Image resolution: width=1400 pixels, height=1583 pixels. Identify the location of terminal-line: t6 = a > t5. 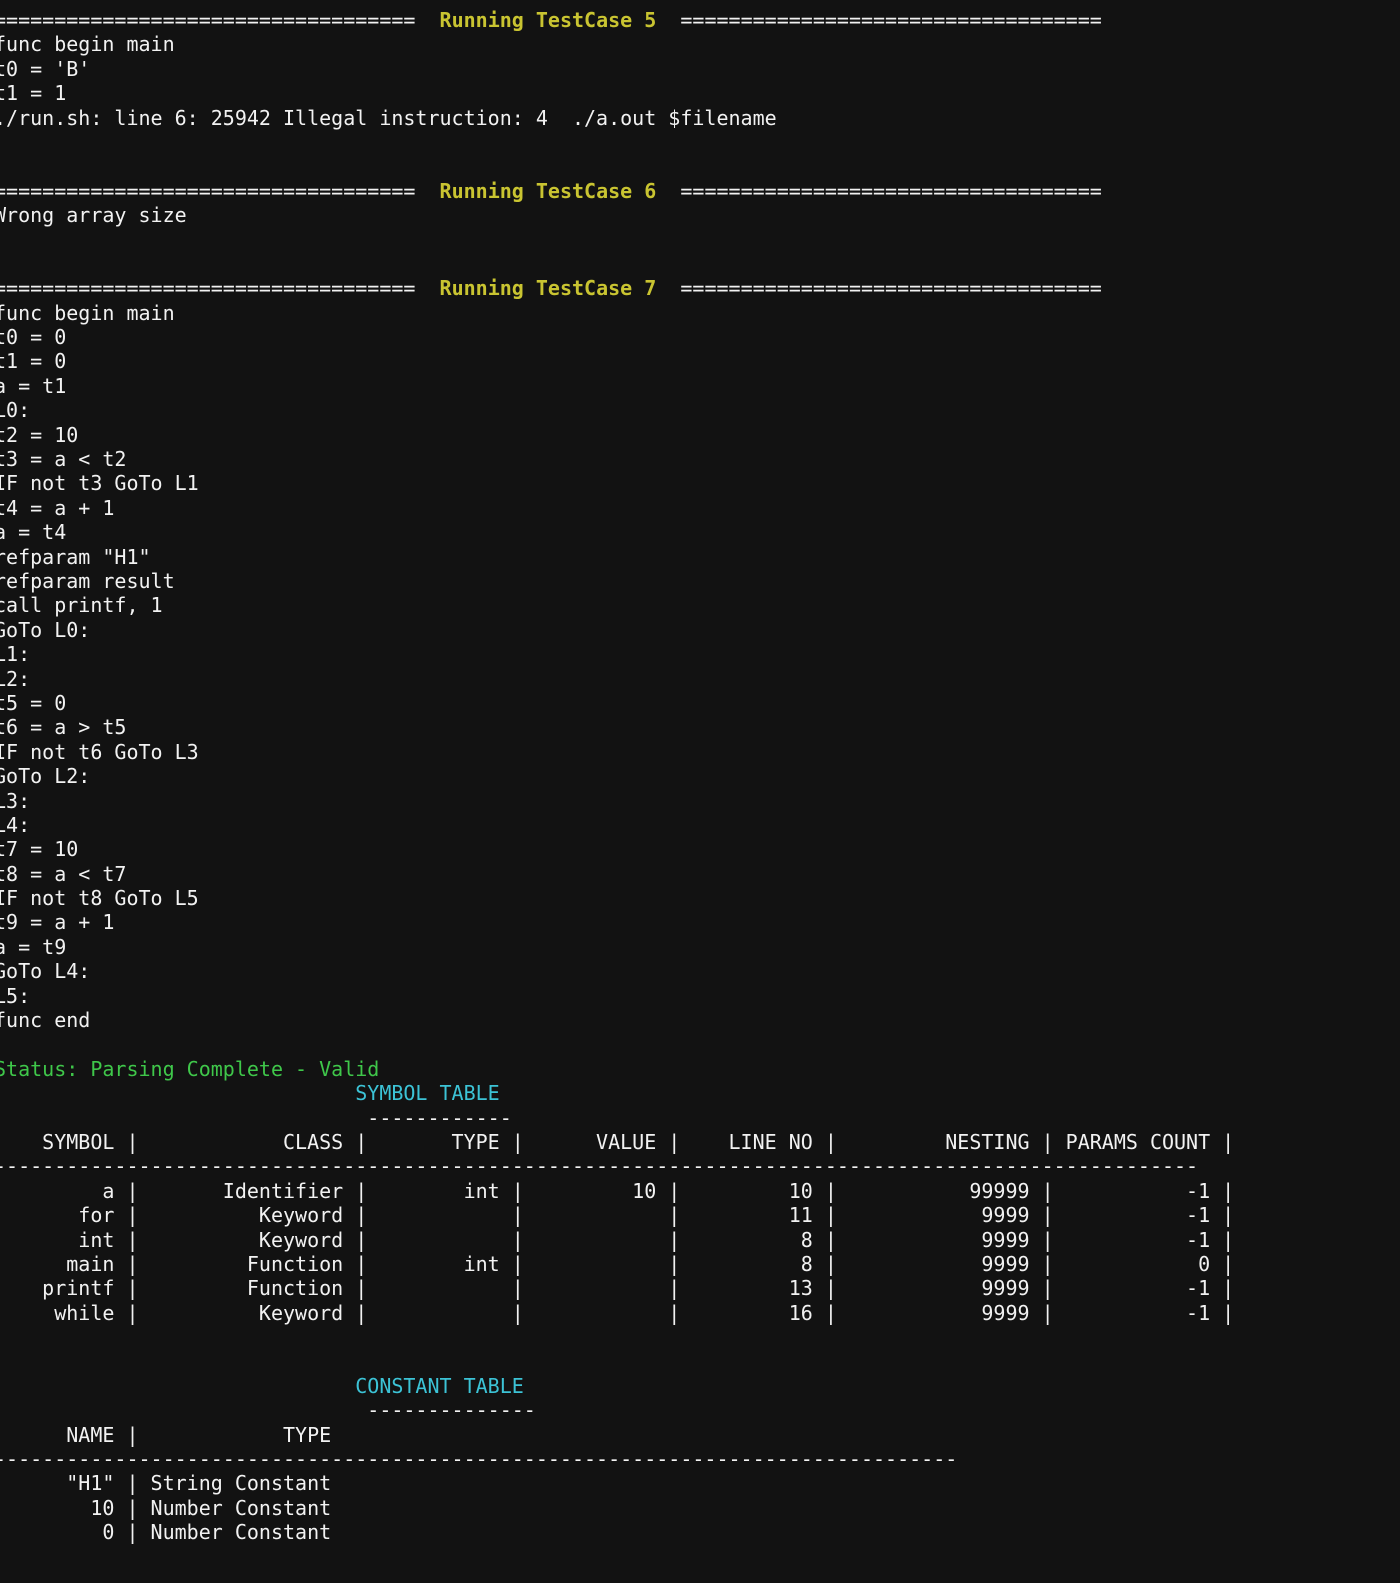
(700, 727).